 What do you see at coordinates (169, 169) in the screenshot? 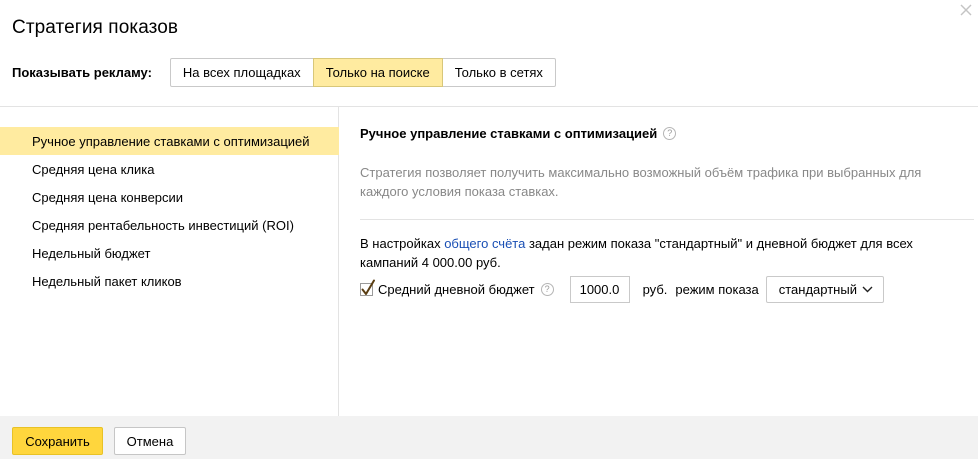
I see `strategy-item-avg-cpc: Средняя цена клика` at bounding box center [169, 169].